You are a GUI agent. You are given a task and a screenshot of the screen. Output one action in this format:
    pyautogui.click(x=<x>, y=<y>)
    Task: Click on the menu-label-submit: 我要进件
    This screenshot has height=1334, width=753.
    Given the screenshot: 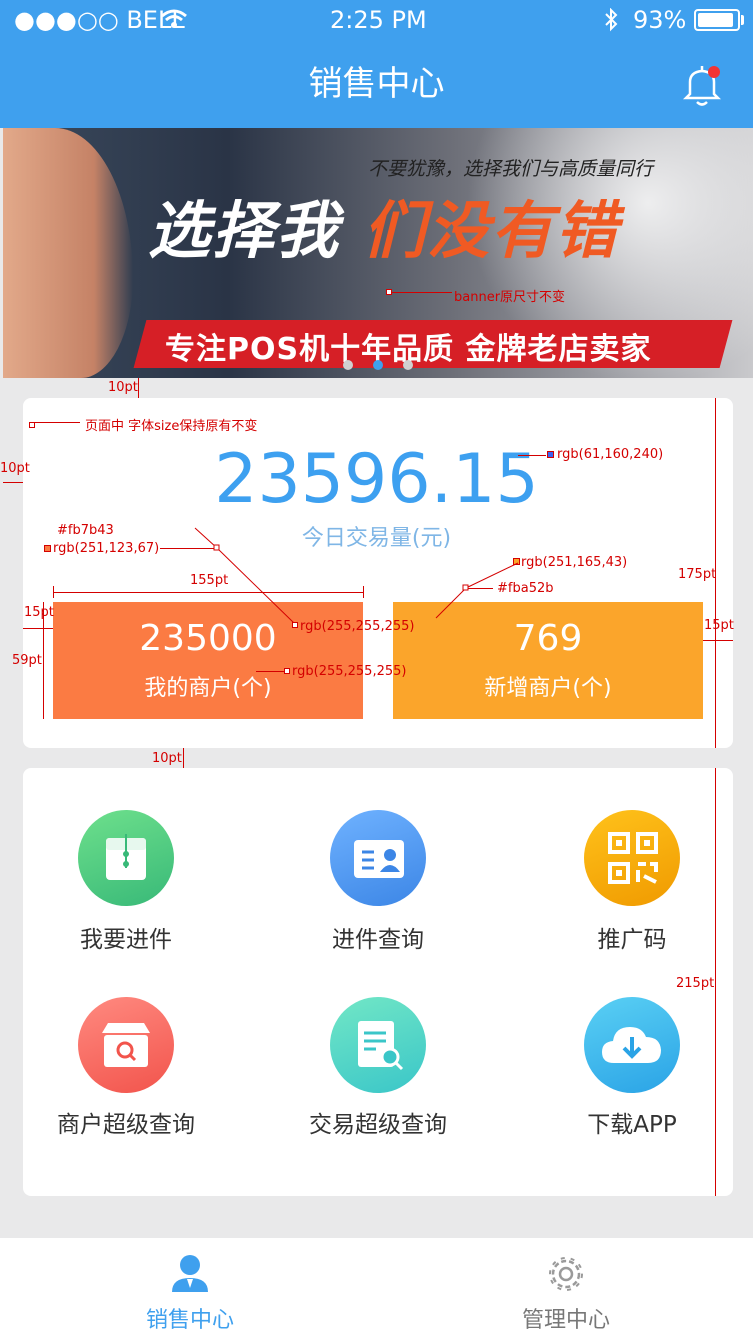 What is the action you would take?
    pyautogui.click(x=126, y=940)
    